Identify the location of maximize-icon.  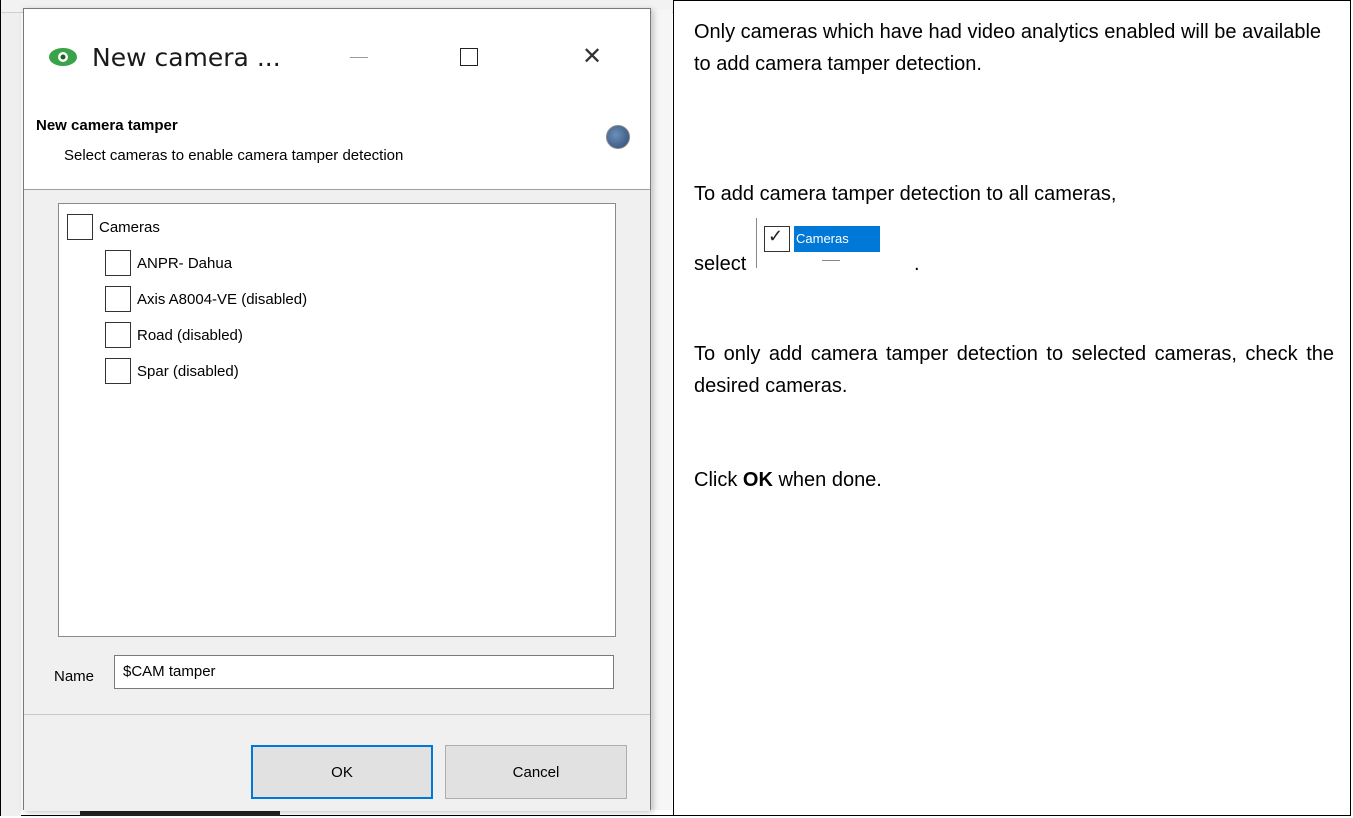
(469, 57).